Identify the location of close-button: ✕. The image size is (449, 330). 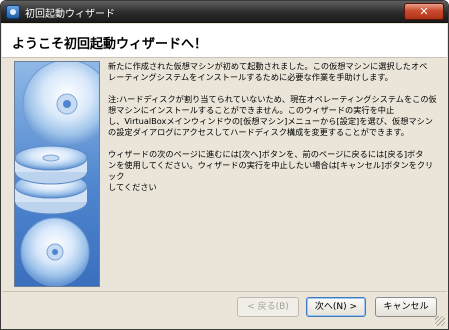
(424, 11).